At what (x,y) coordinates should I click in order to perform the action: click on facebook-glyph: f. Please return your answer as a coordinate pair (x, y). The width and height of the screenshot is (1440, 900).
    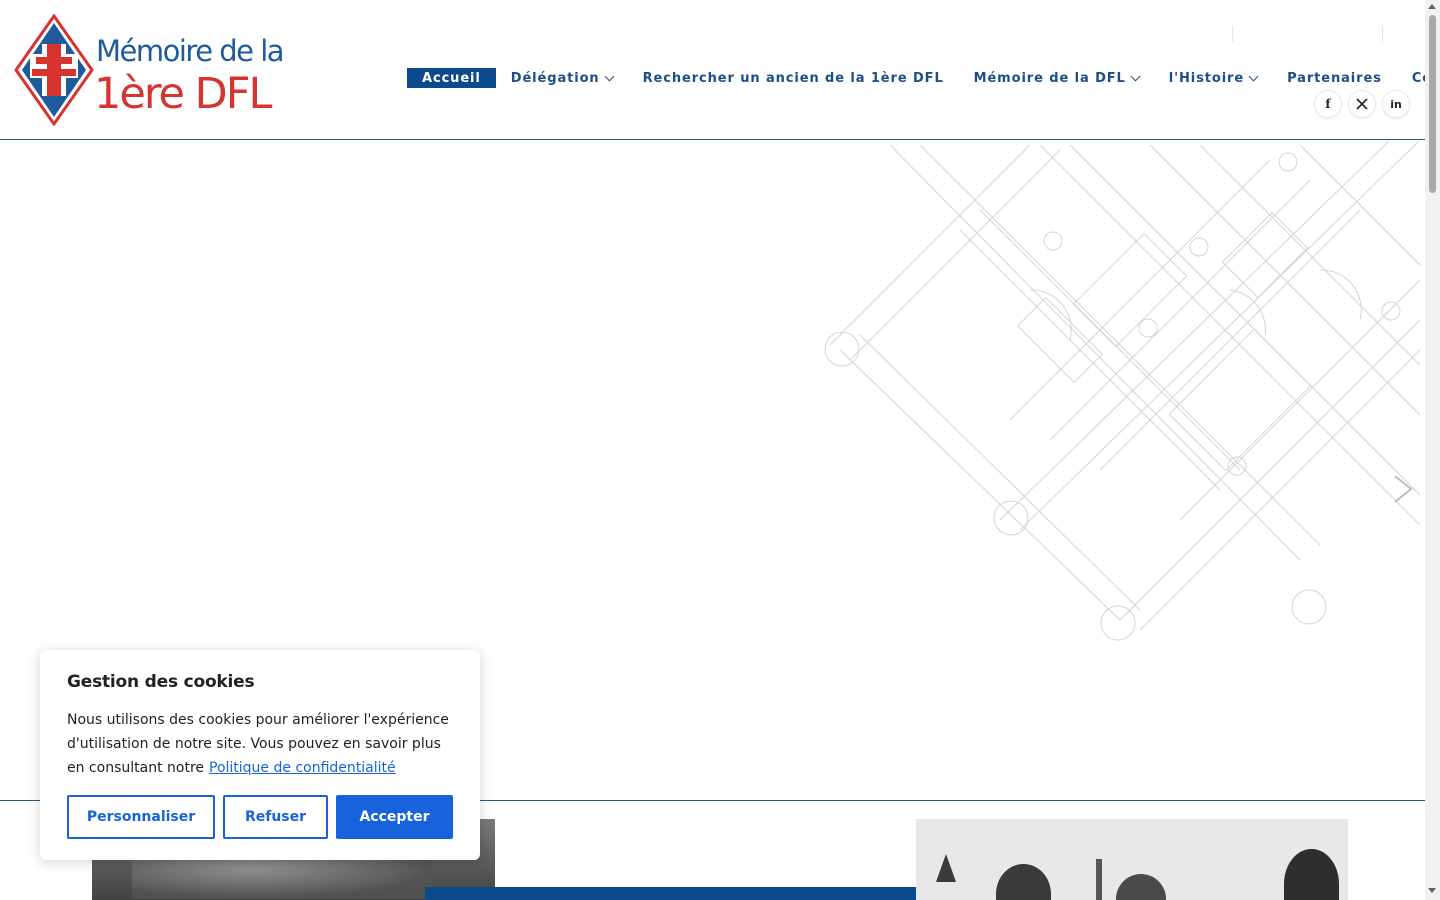
    Looking at the image, I should click on (1328, 104).